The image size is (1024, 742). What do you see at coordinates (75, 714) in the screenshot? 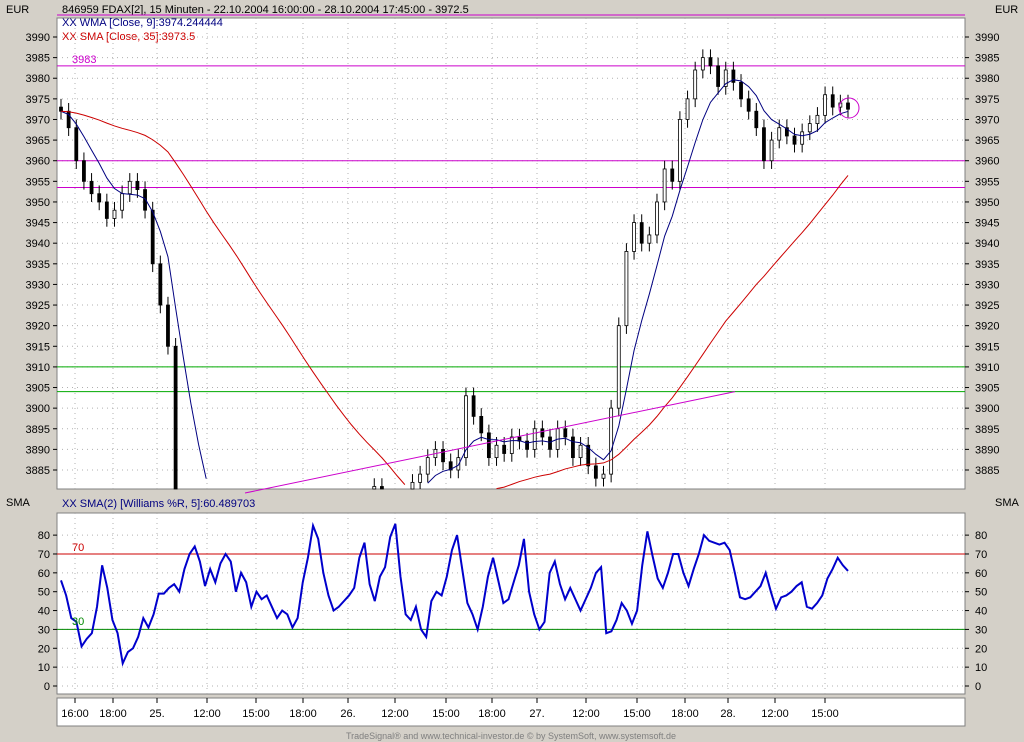
I see `x-tick-label: 16:00` at bounding box center [75, 714].